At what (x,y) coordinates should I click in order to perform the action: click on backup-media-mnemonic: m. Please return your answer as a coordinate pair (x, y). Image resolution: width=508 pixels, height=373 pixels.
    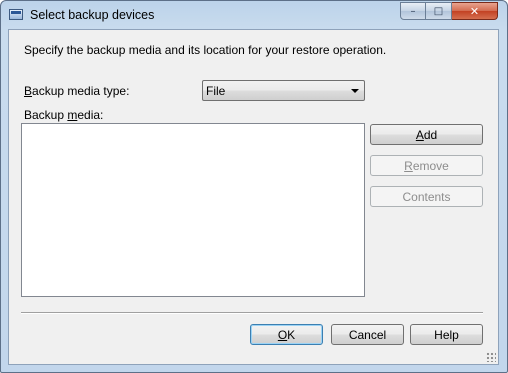
    Looking at the image, I should click on (72, 115).